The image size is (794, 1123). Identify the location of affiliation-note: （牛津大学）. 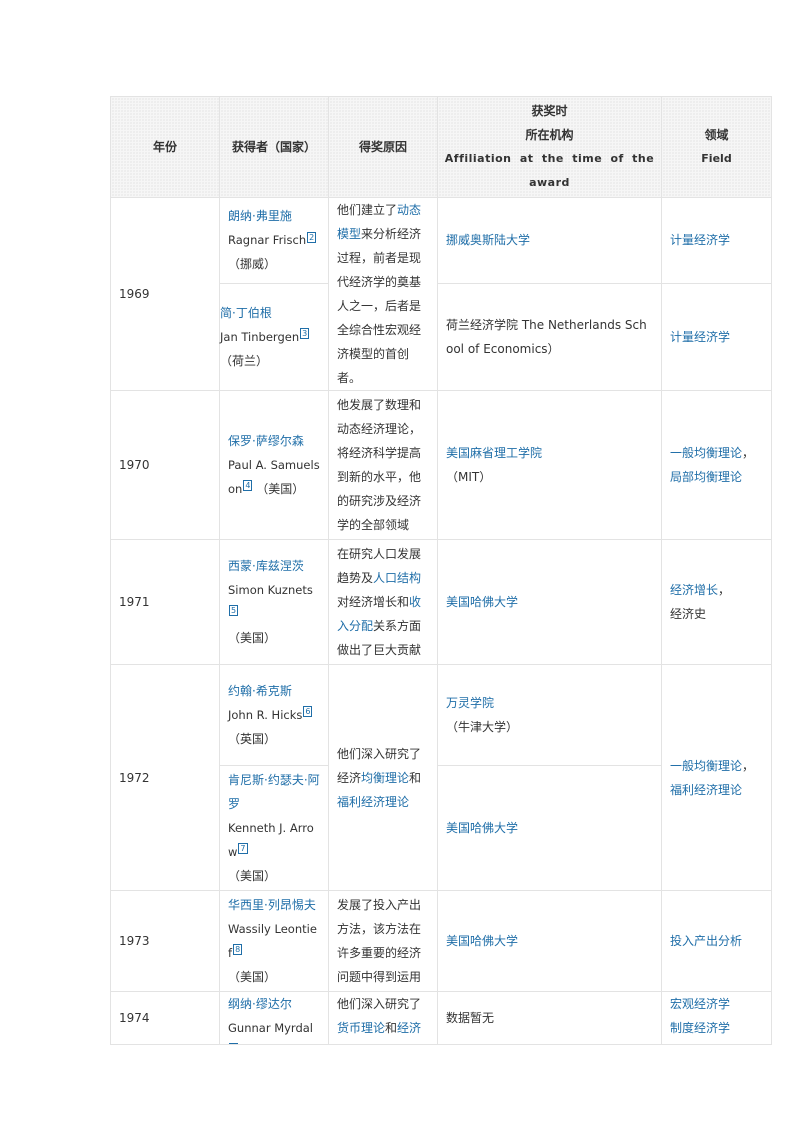
(482, 727).